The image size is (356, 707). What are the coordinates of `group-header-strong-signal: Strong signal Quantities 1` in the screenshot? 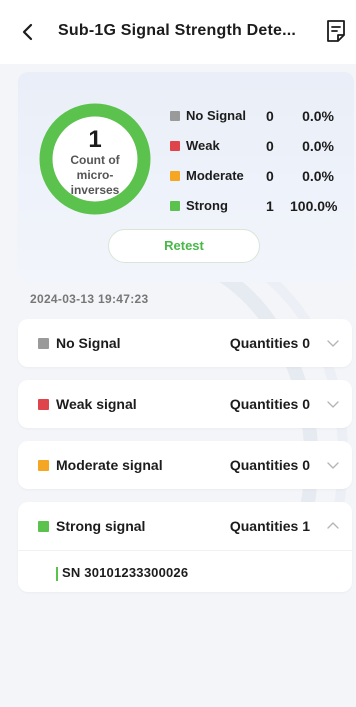 It's located at (185, 526).